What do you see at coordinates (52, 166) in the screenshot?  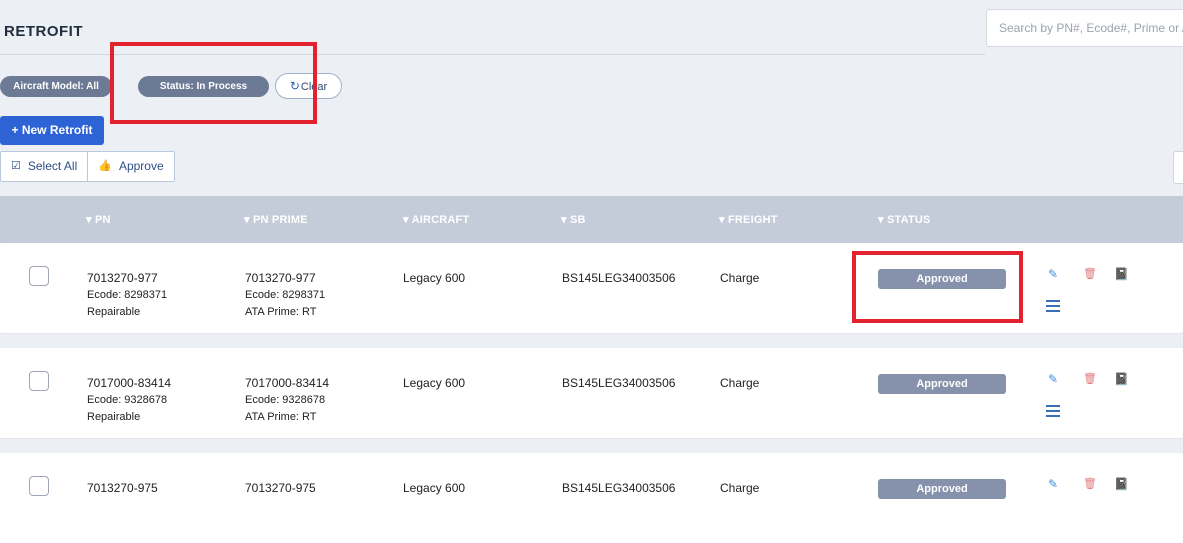 I see `select-all-label: Select All` at bounding box center [52, 166].